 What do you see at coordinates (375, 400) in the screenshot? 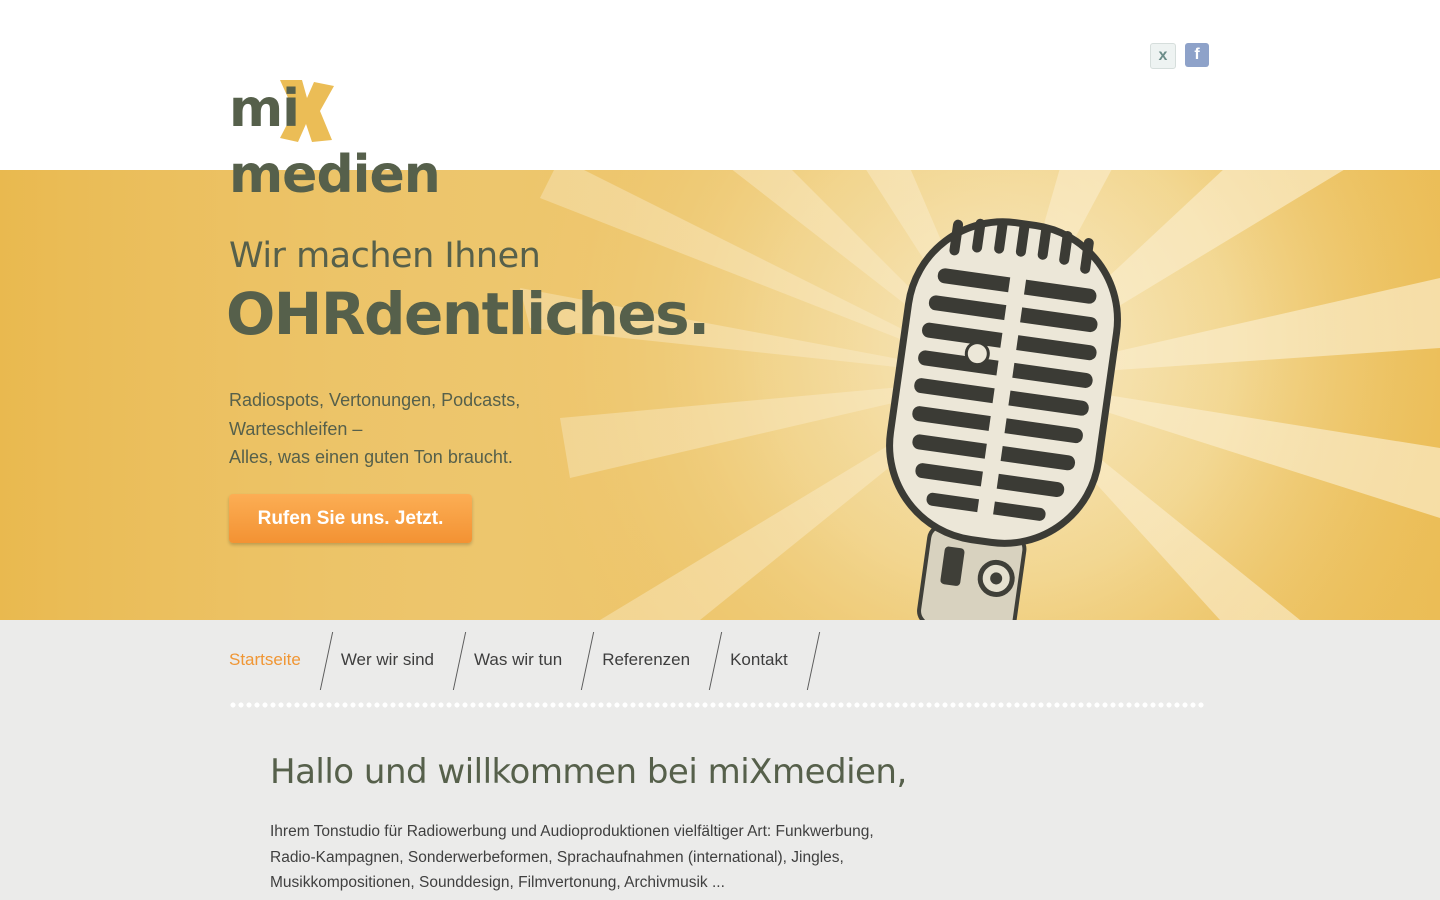
I see `hero-text-line: Radiospots, Vertonungen, Podcasts,` at bounding box center [375, 400].